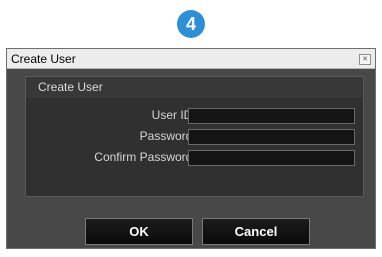 This screenshot has width=382, height=257. Describe the element at coordinates (365, 59) in the screenshot. I see `close-icon: ✕` at that location.